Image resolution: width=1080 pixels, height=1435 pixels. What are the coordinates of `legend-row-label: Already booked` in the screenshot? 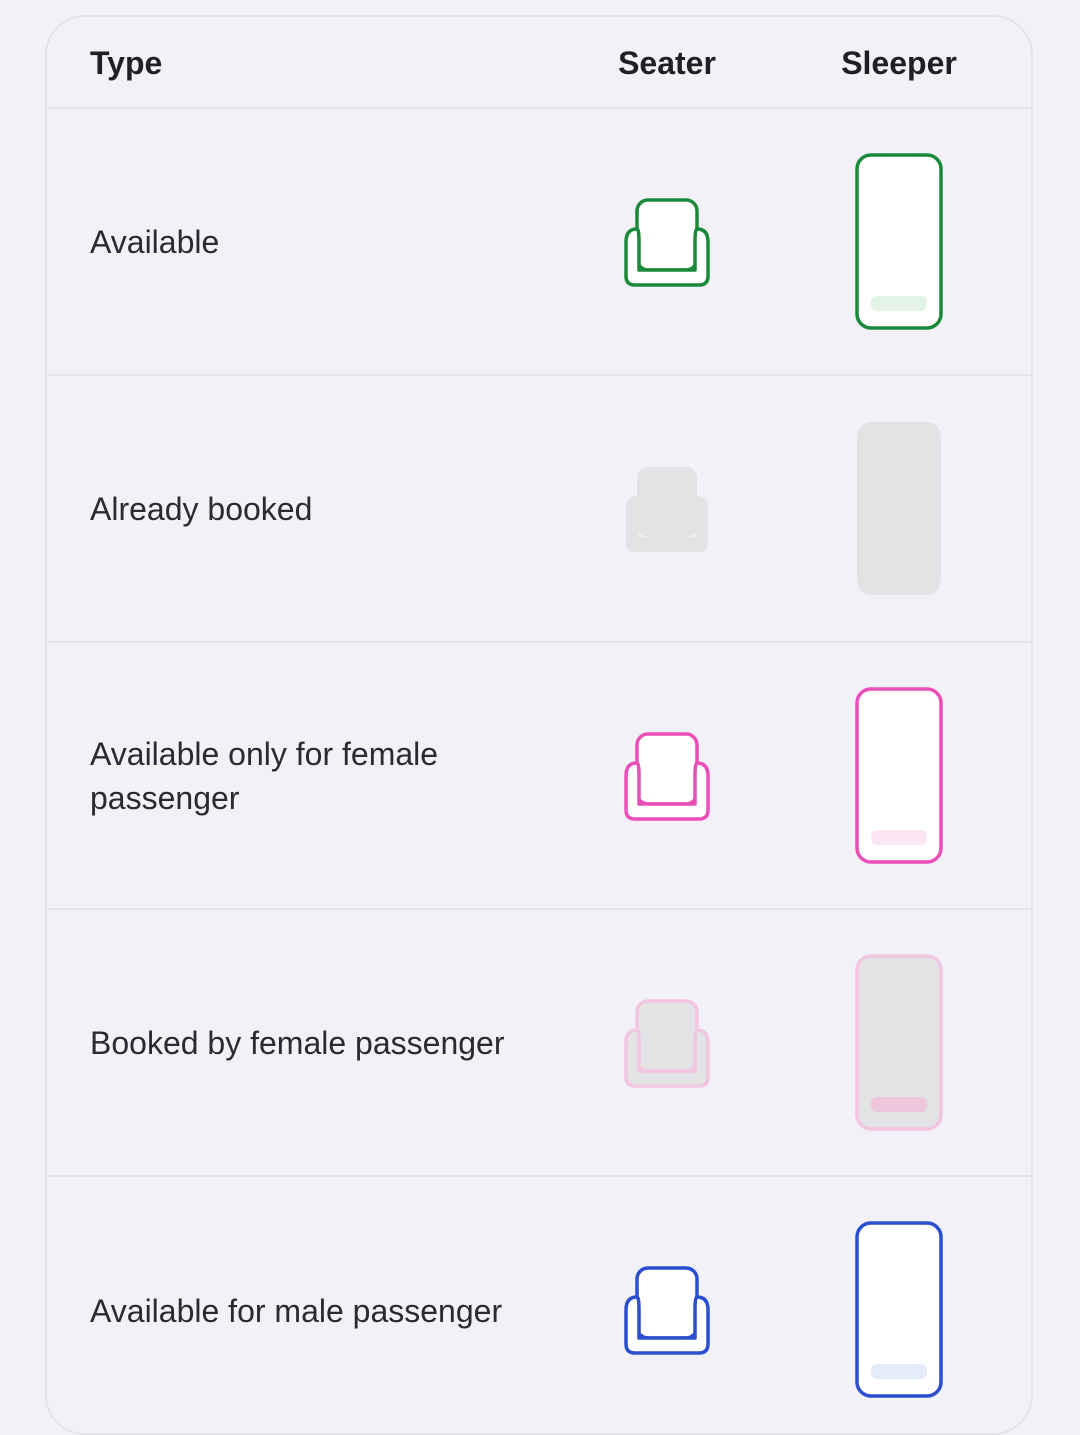 It's located at (201, 508).